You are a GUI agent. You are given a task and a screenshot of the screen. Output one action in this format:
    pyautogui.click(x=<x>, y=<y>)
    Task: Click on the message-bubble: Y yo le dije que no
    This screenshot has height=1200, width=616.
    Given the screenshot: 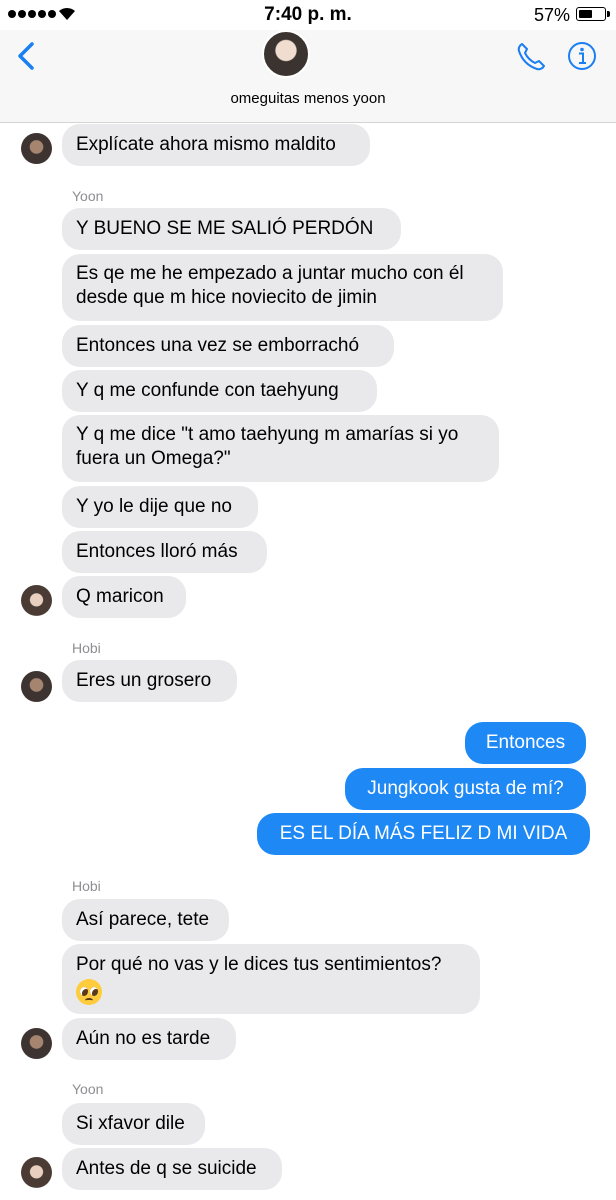 What is the action you would take?
    pyautogui.click(x=160, y=507)
    